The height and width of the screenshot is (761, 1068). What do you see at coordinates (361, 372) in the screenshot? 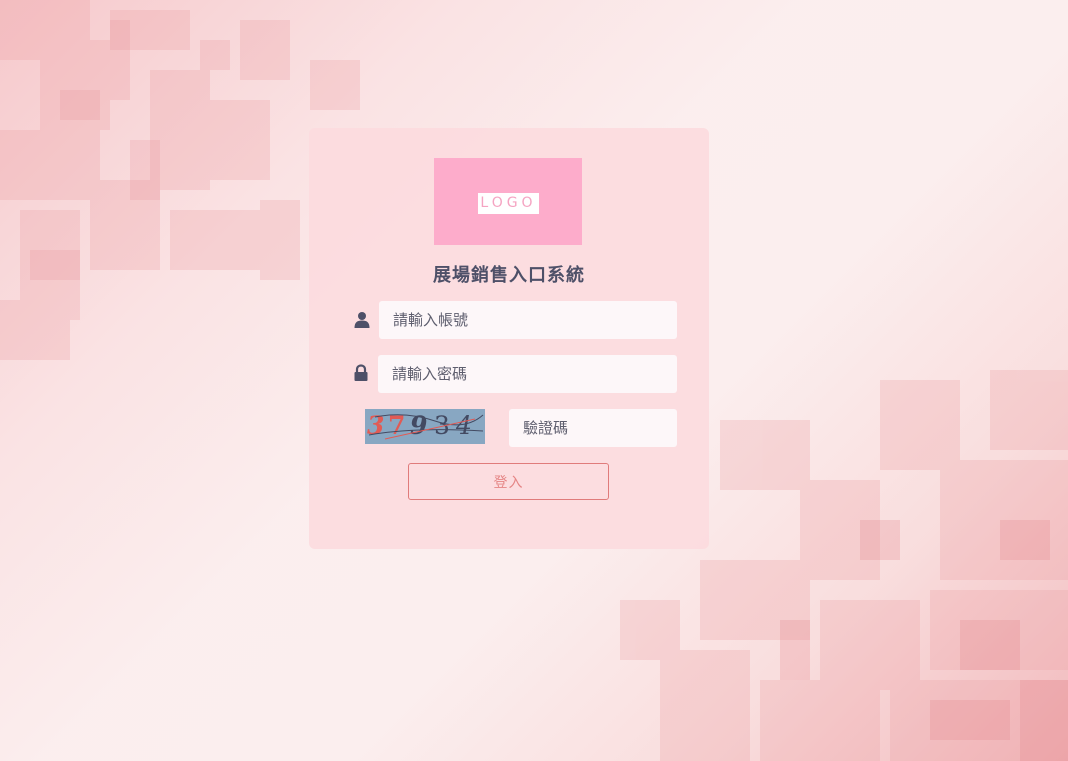
I see `lock-icon` at bounding box center [361, 372].